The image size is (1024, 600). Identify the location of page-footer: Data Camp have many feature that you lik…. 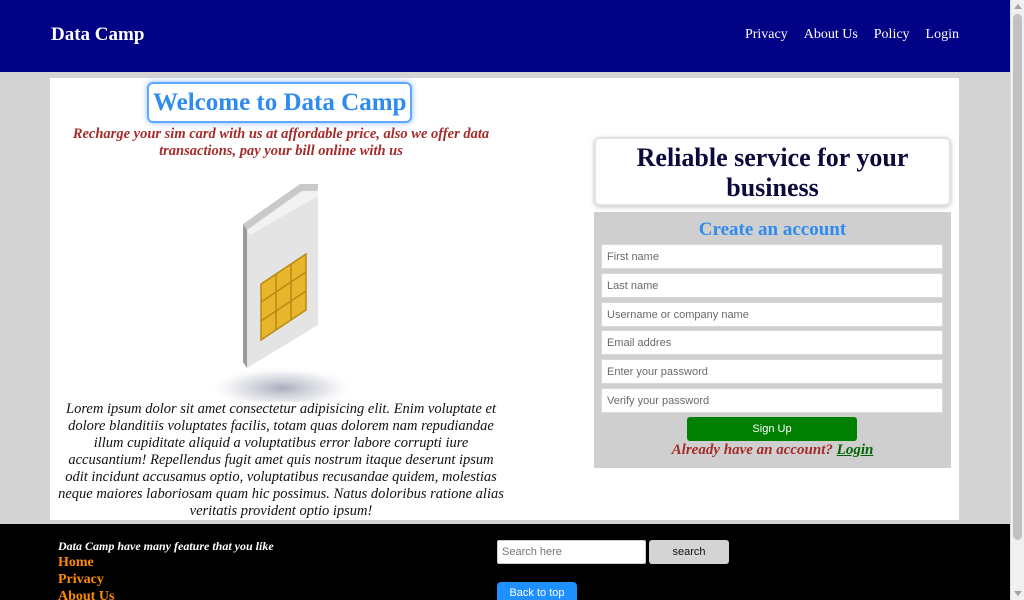
(505, 562).